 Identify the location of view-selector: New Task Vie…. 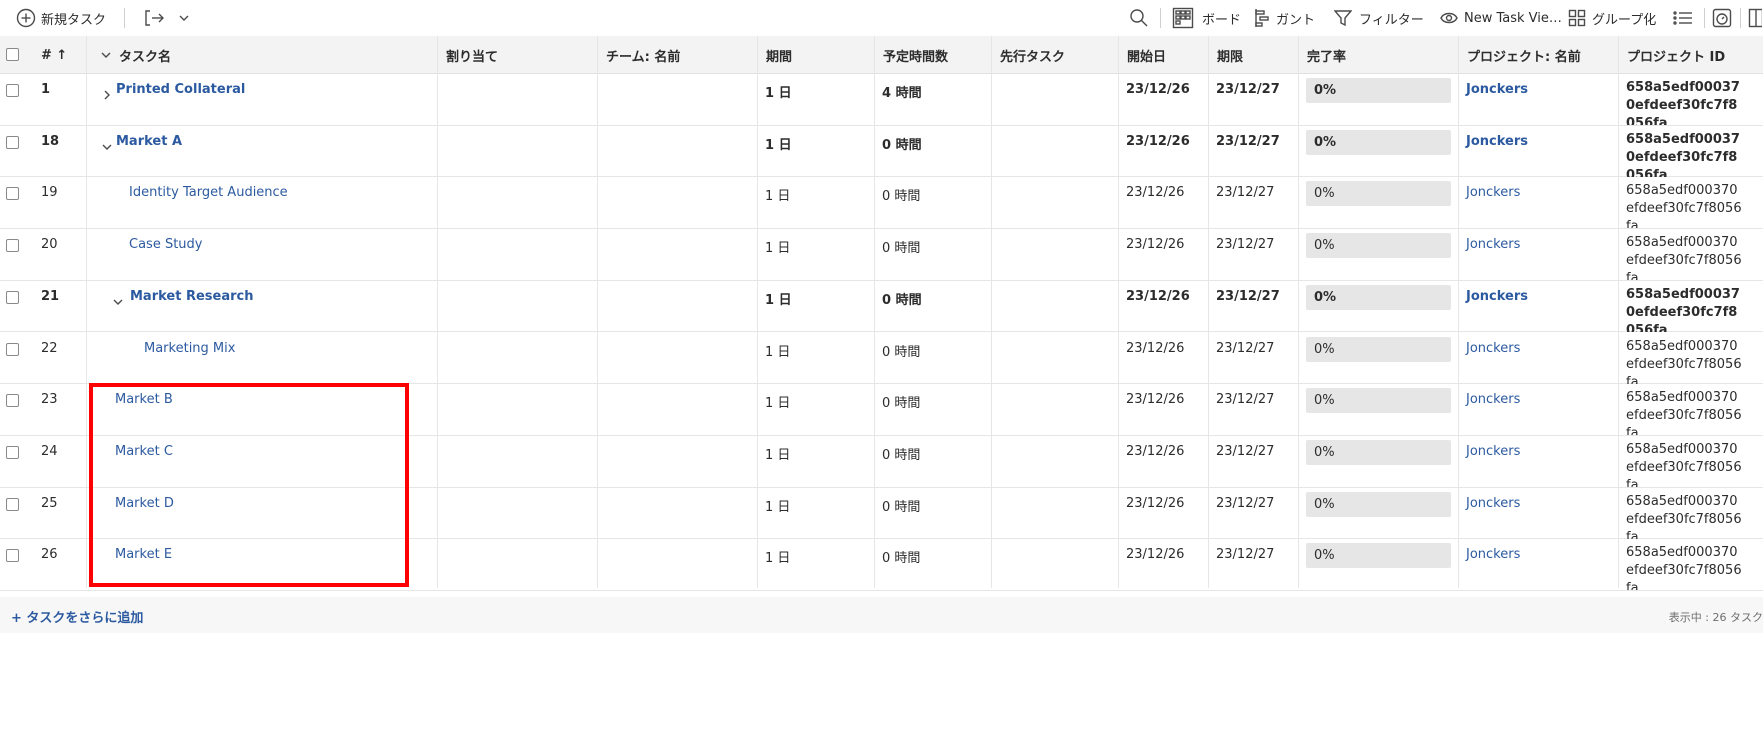
(1501, 18).